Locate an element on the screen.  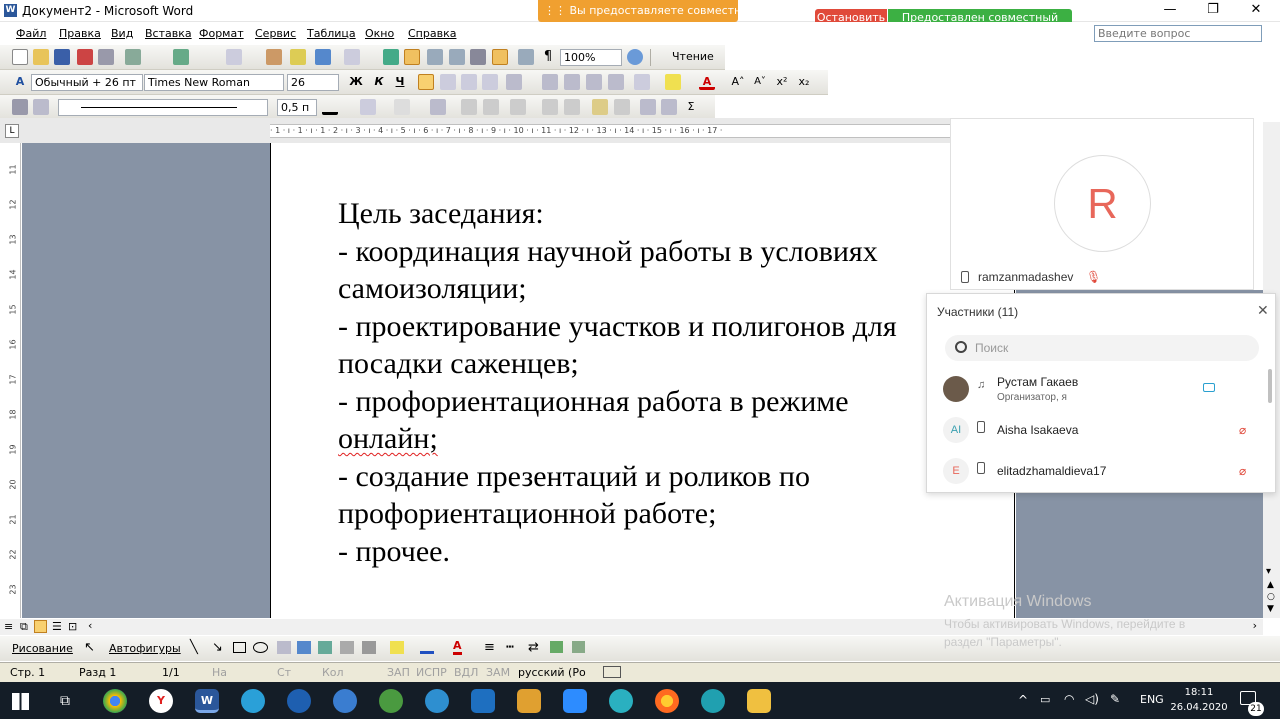
format-painter-icon is located at coordinates (298, 57).